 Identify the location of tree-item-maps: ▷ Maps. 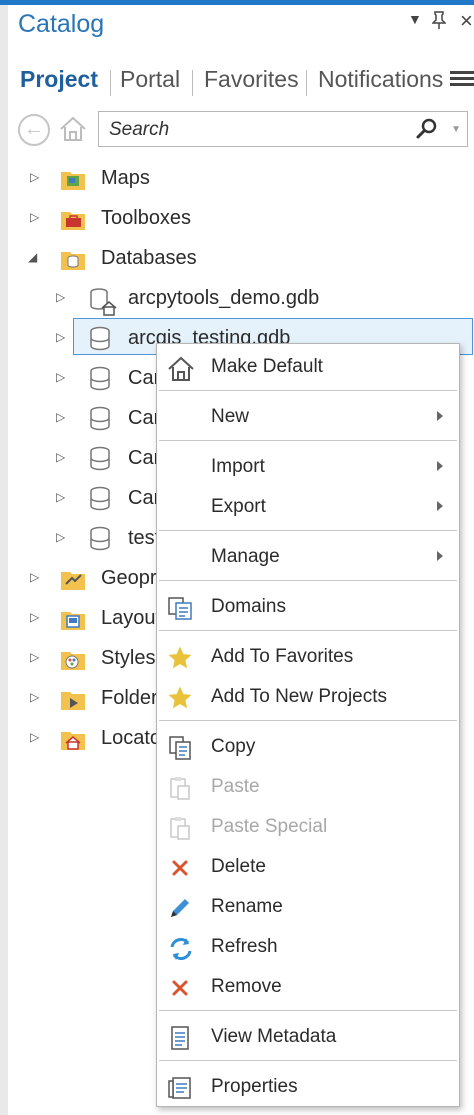
(237, 180).